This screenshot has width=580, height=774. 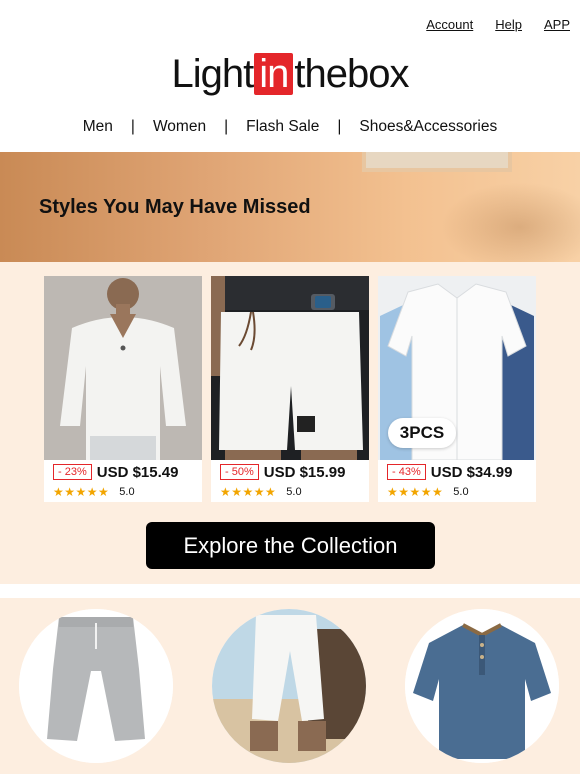 What do you see at coordinates (274, 74) in the screenshot?
I see `logo-box: in` at bounding box center [274, 74].